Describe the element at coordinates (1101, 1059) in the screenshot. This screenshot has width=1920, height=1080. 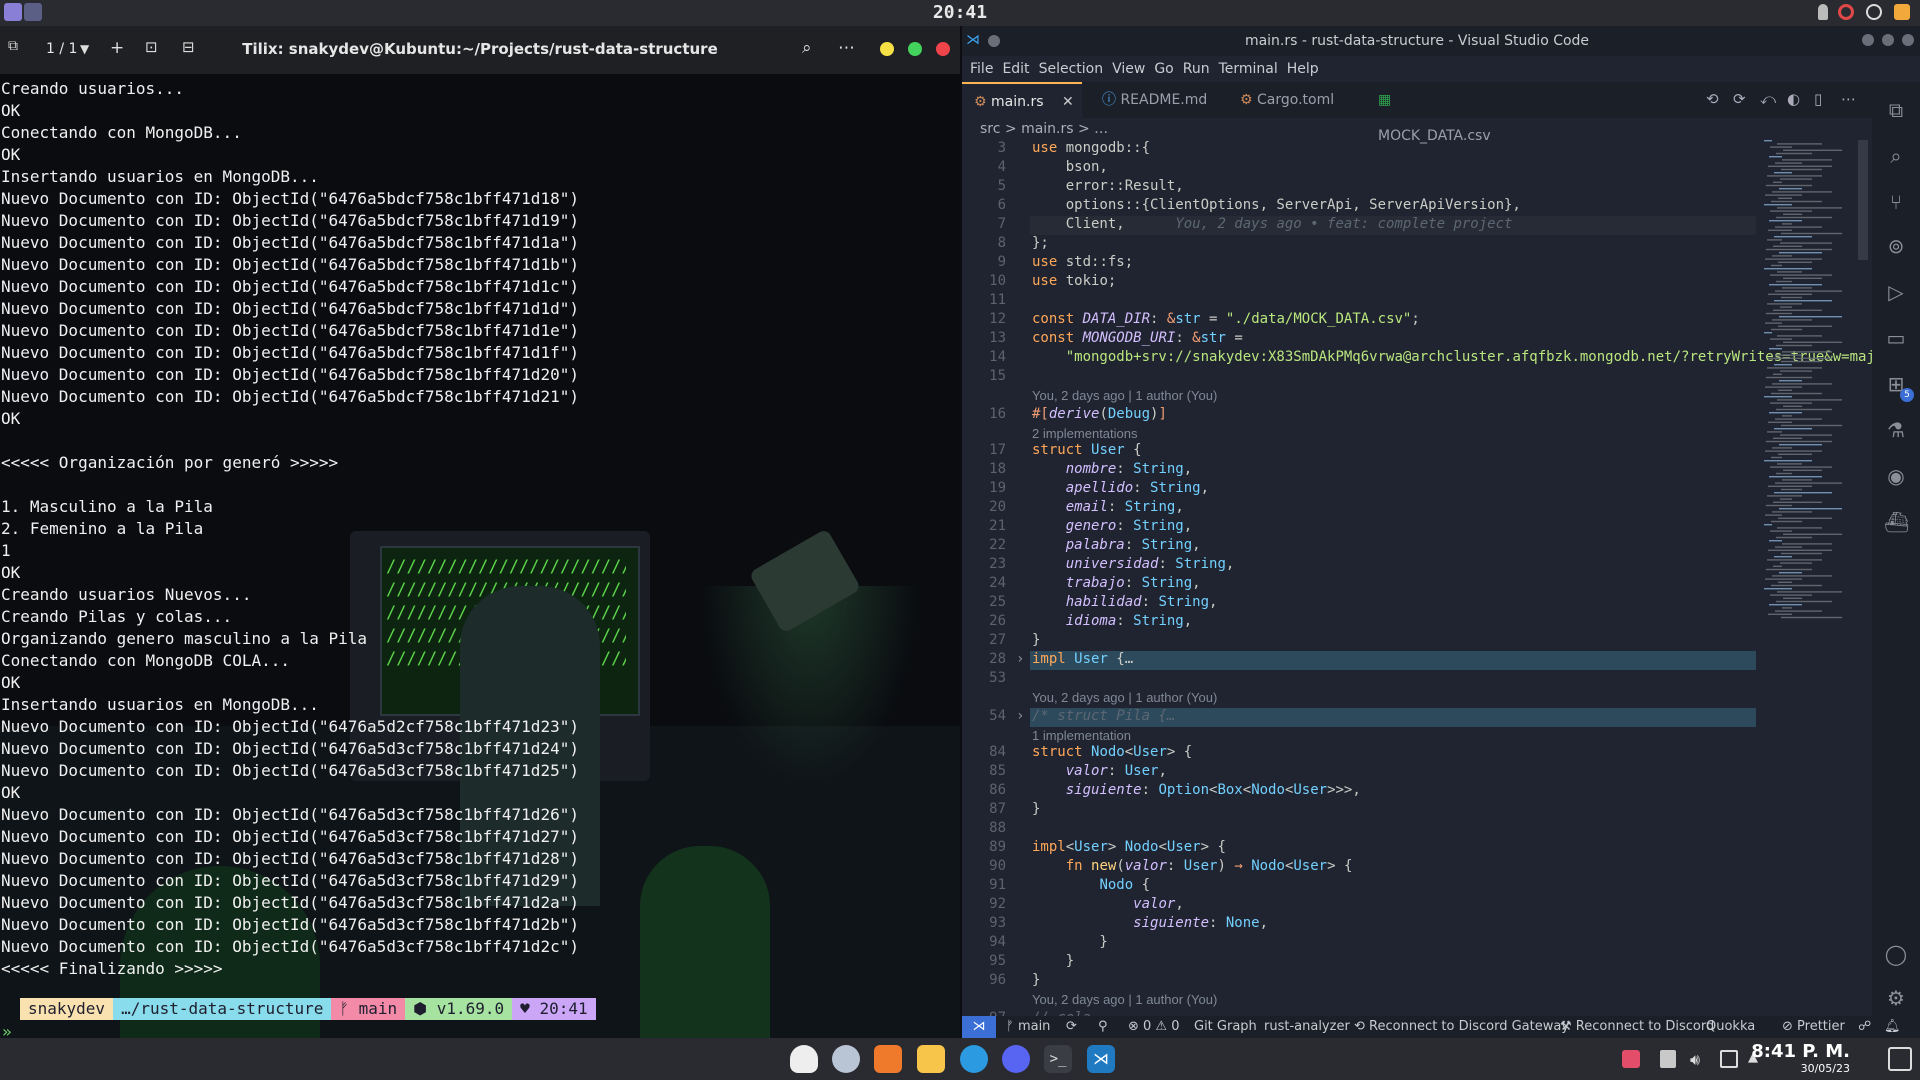
I see `vscode-app-icon: ⋊` at that location.